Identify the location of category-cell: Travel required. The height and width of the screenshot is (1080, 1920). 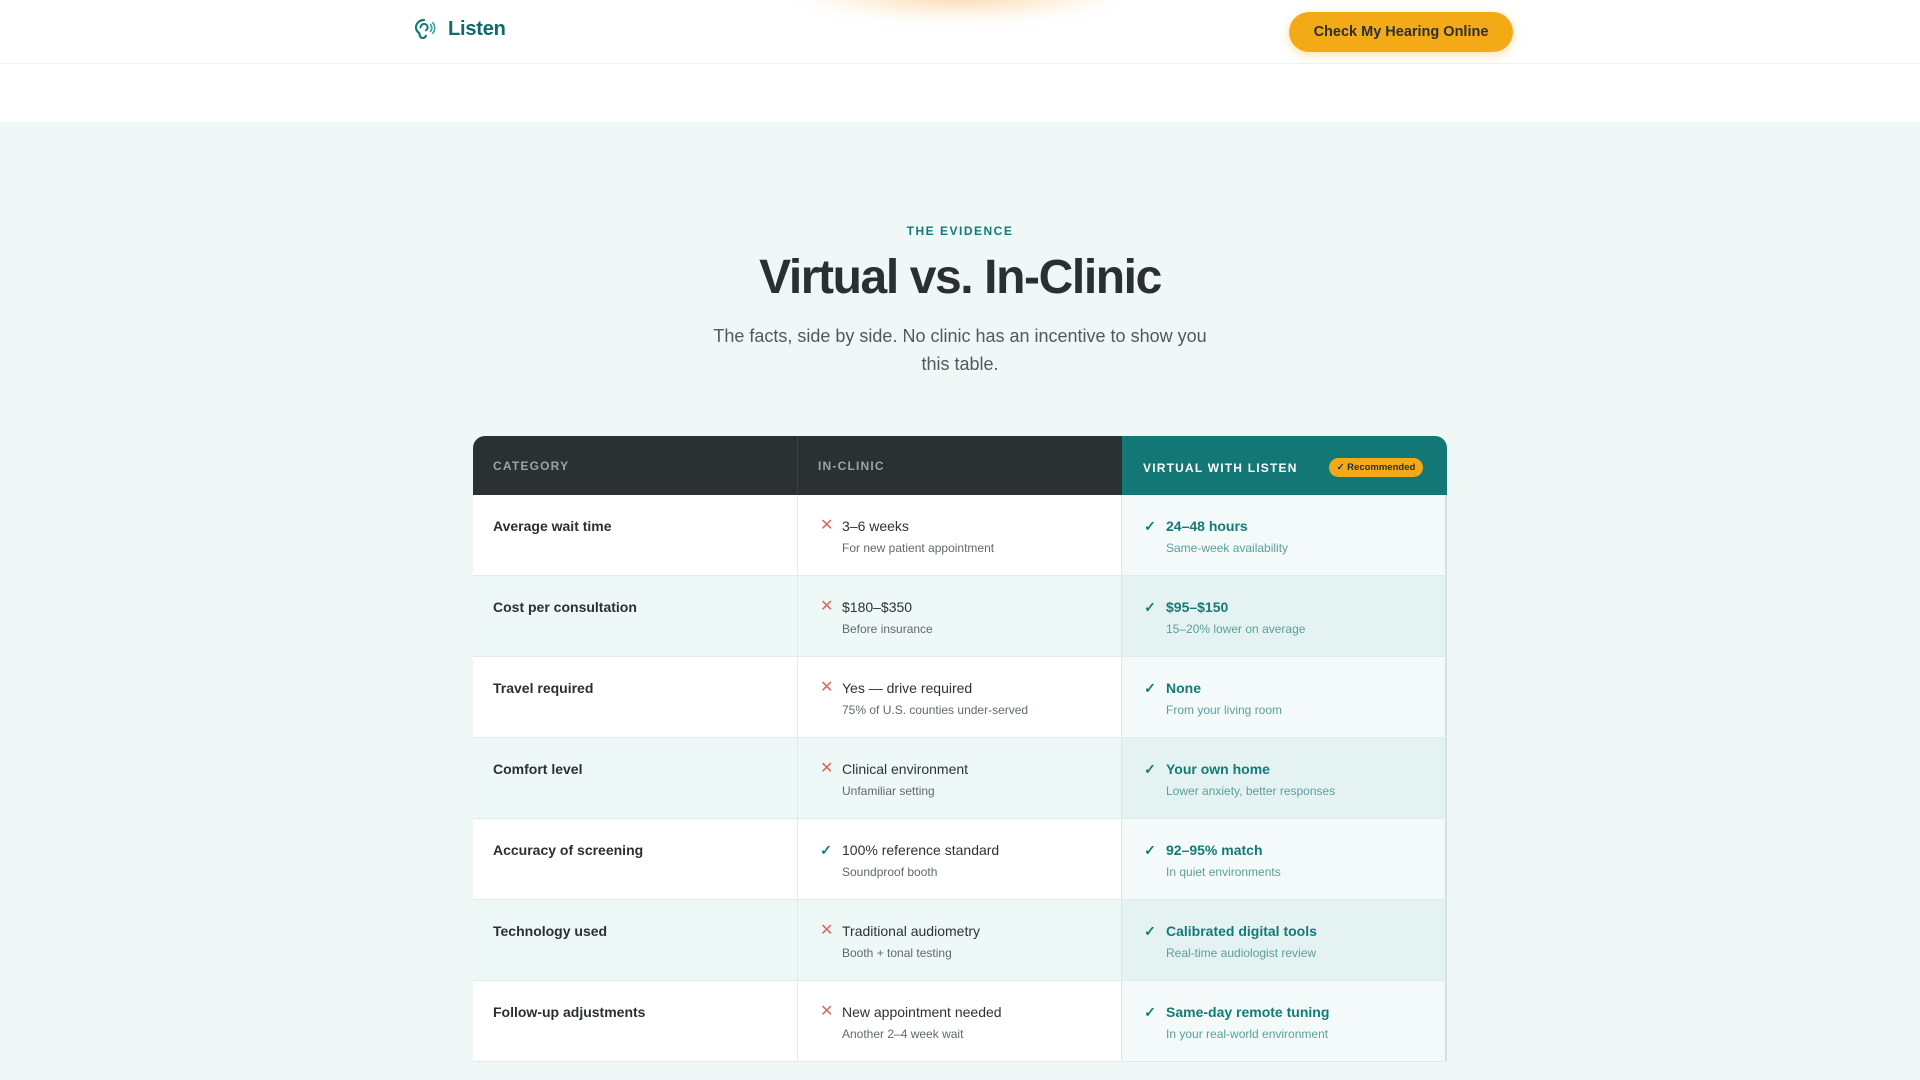
(635, 697).